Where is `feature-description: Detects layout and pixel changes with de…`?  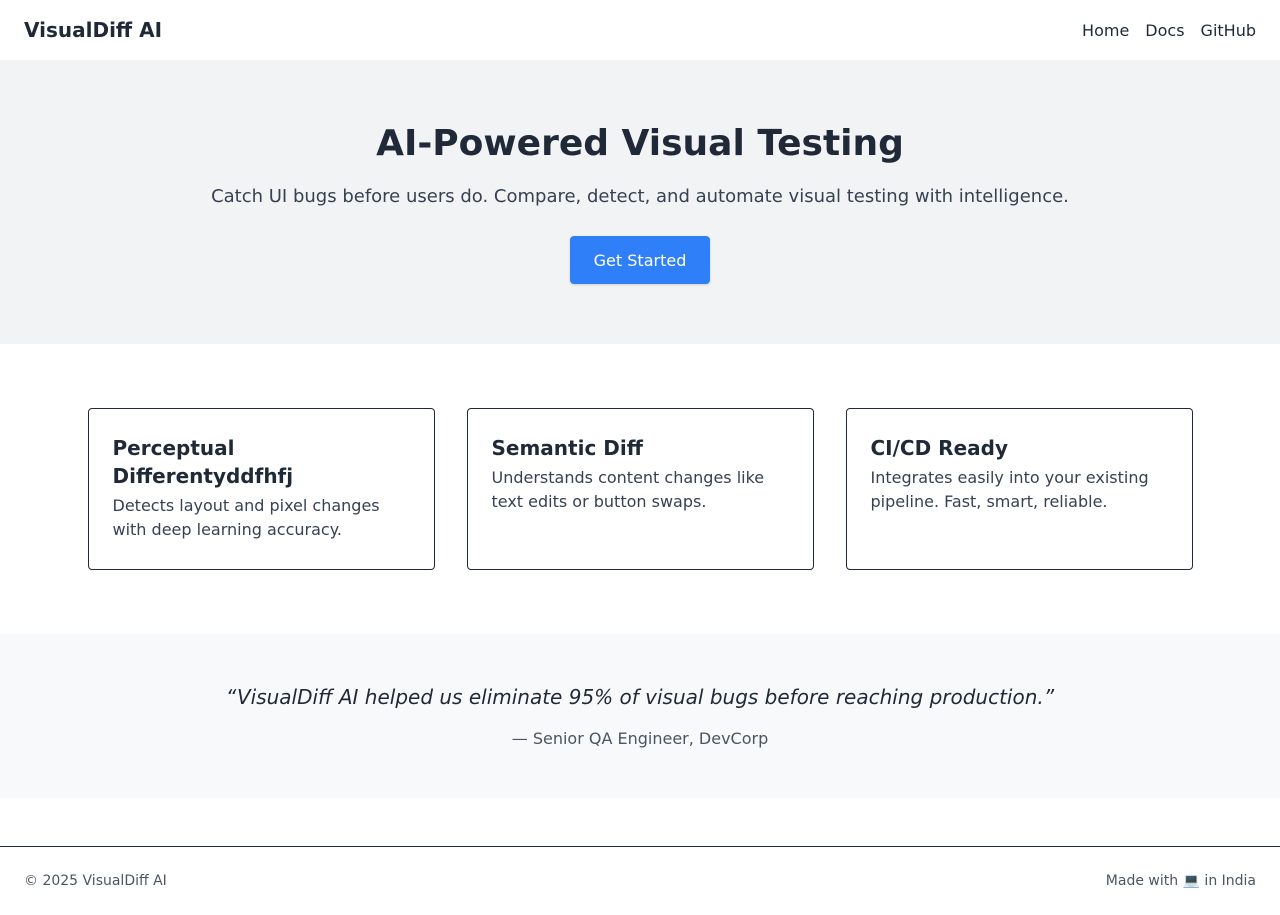 feature-description: Detects layout and pixel changes with de… is located at coordinates (246, 517).